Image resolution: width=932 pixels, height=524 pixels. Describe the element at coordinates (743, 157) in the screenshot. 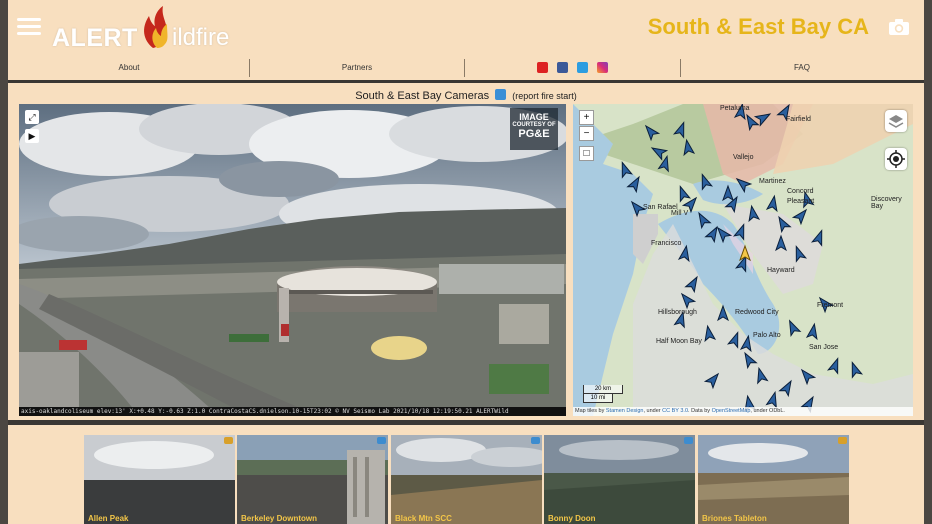

I see `map-label-vallejo: Vallejo` at that location.